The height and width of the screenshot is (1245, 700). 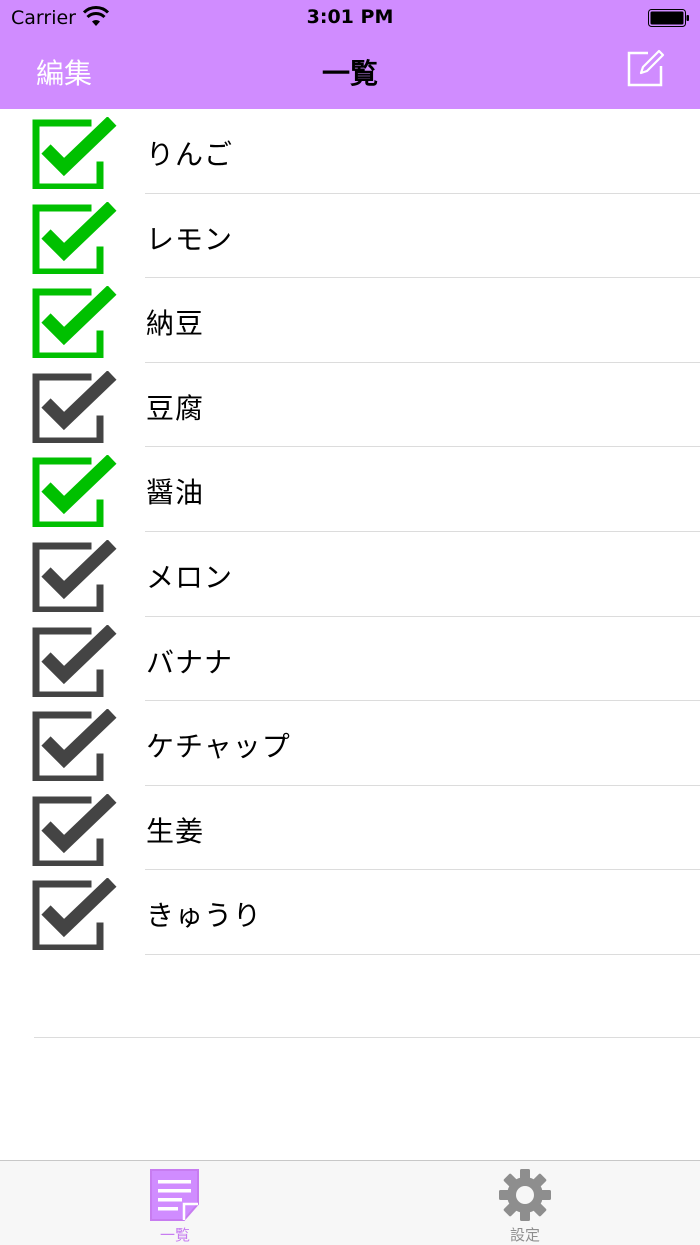 What do you see at coordinates (668, 18) in the screenshot?
I see `battery-icon` at bounding box center [668, 18].